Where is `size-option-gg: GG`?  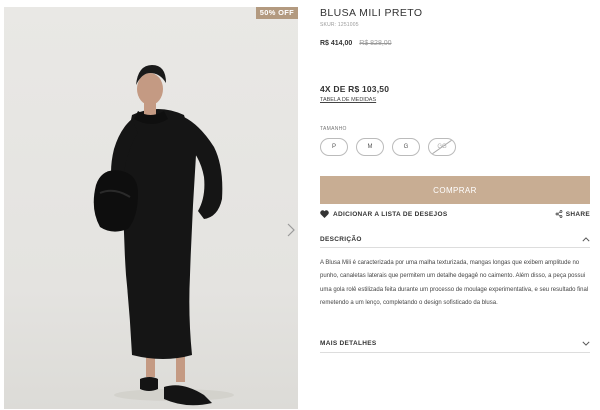
size-option-gg: GG is located at coordinates (442, 147).